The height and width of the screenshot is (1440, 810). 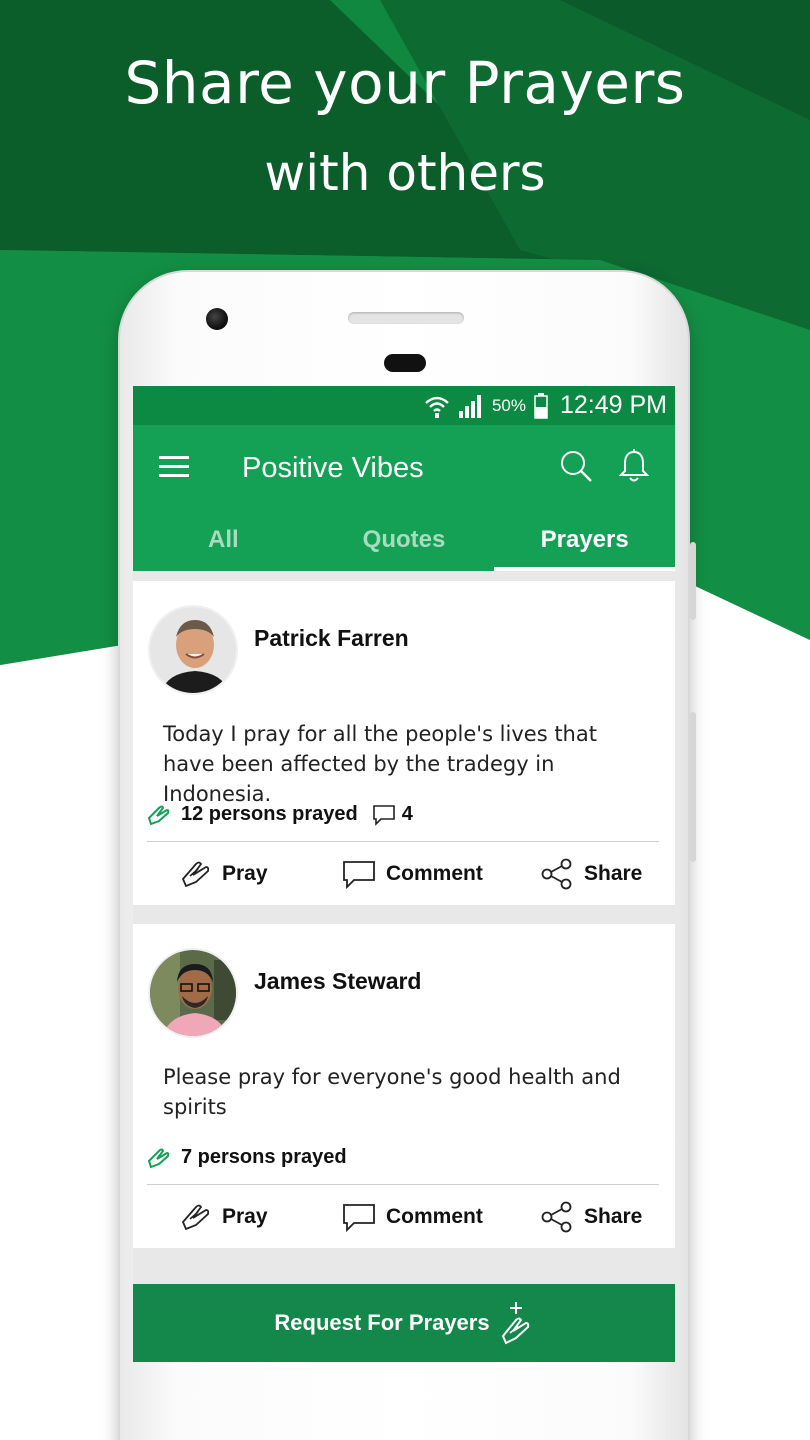 What do you see at coordinates (469, 406) in the screenshot?
I see `signal-icon` at bounding box center [469, 406].